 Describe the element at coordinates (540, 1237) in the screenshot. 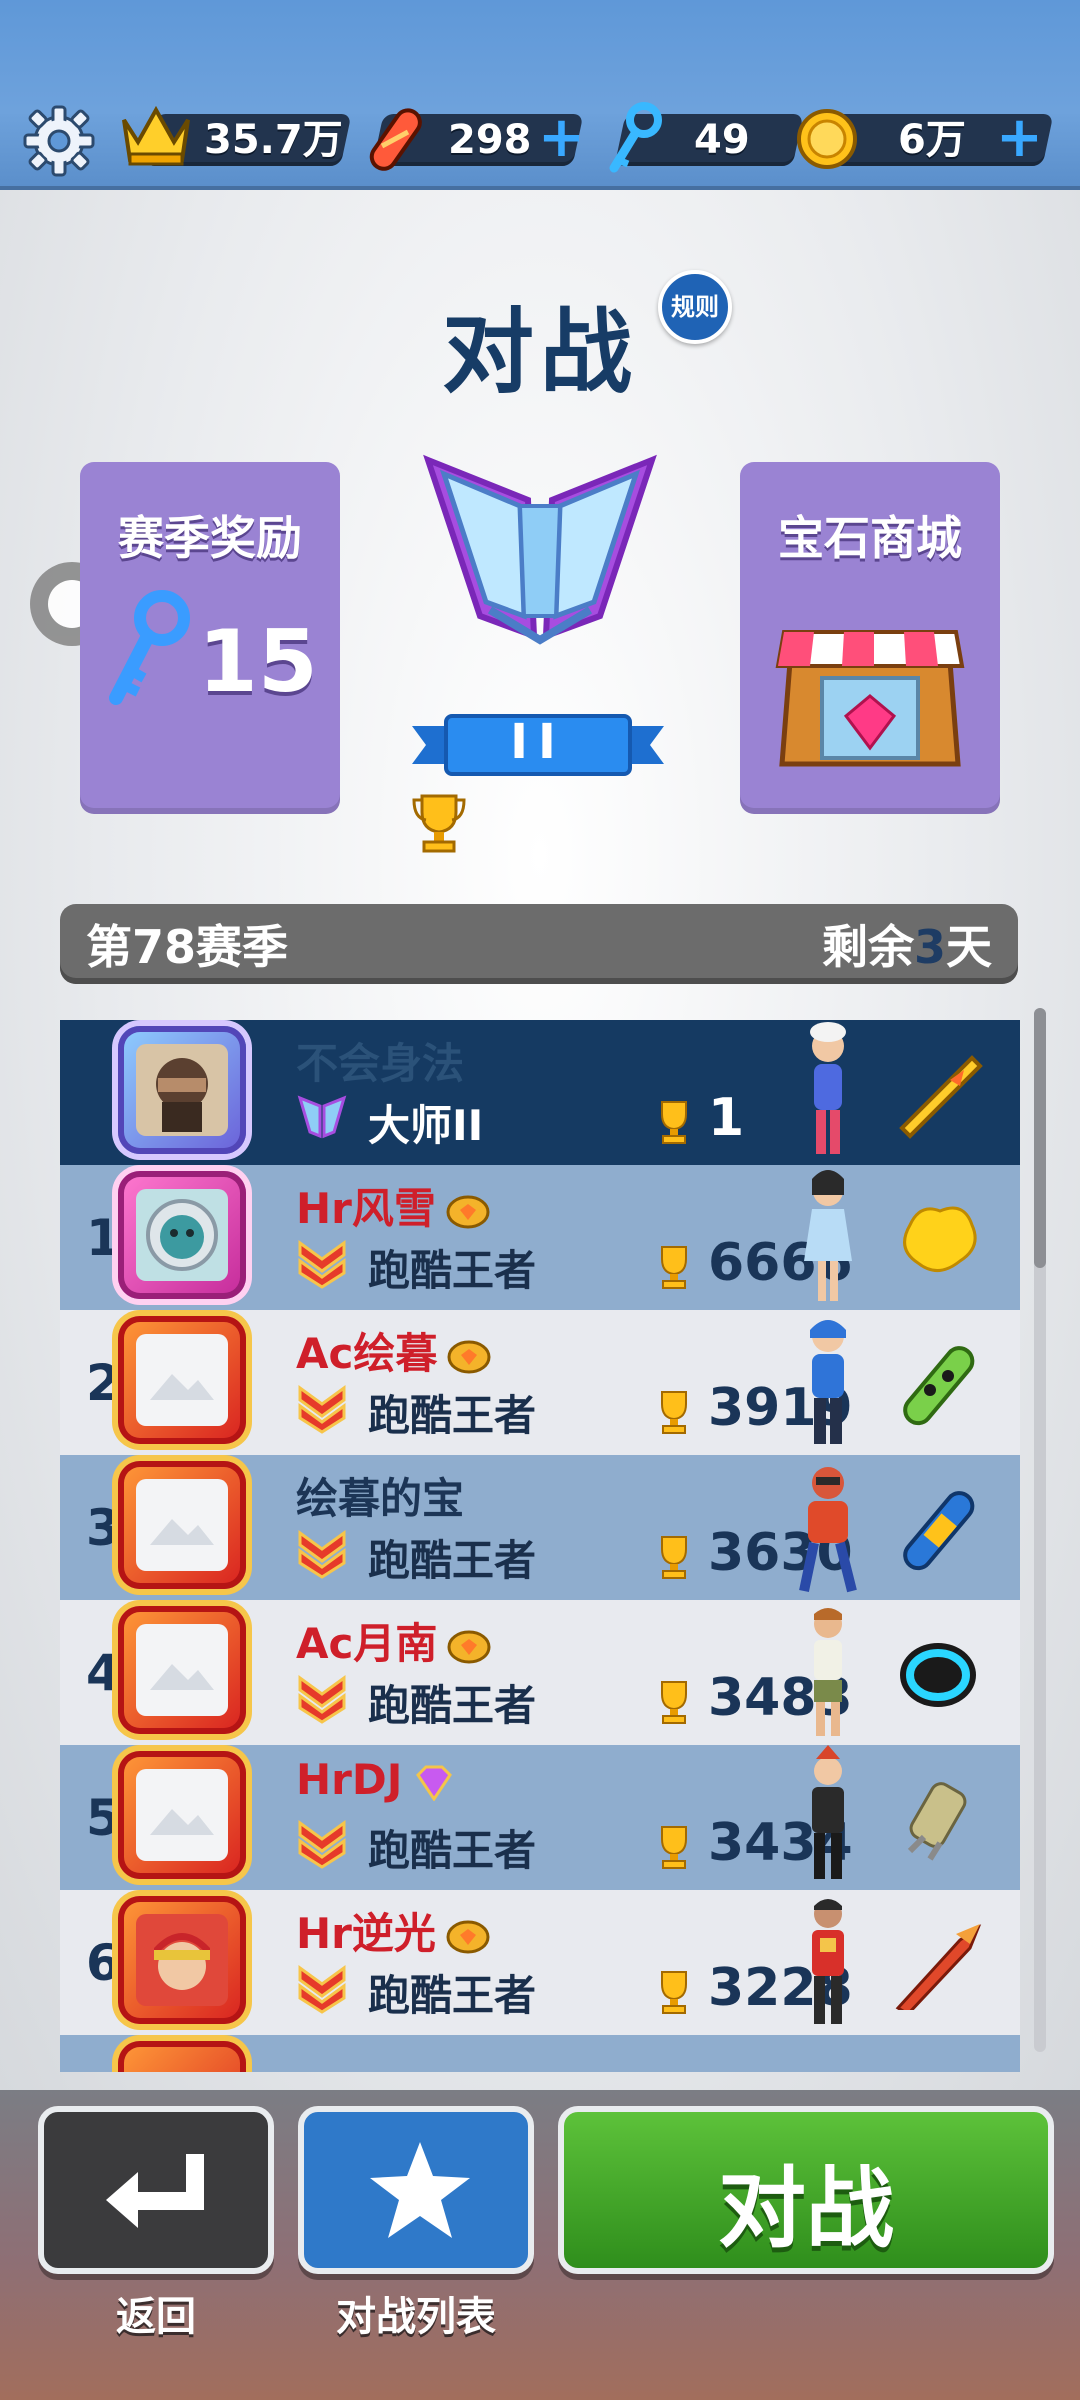

I see `leaderboard-row: 1 Hr风雪 跑酷王者 6666` at that location.